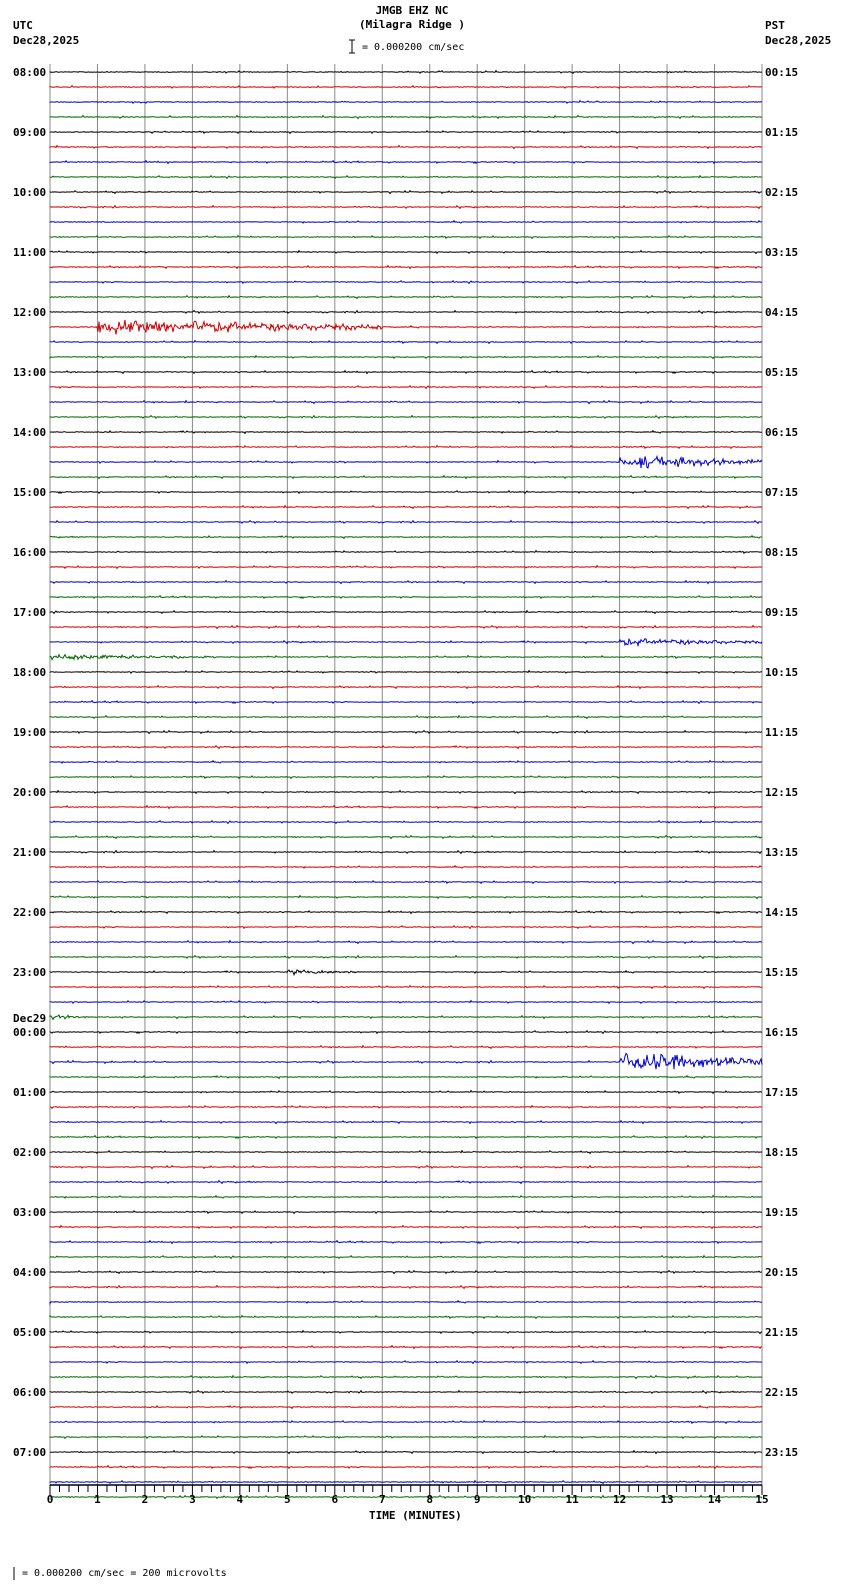  What do you see at coordinates (619, 1499) in the screenshot?
I see `x-tick-label: 12` at bounding box center [619, 1499].